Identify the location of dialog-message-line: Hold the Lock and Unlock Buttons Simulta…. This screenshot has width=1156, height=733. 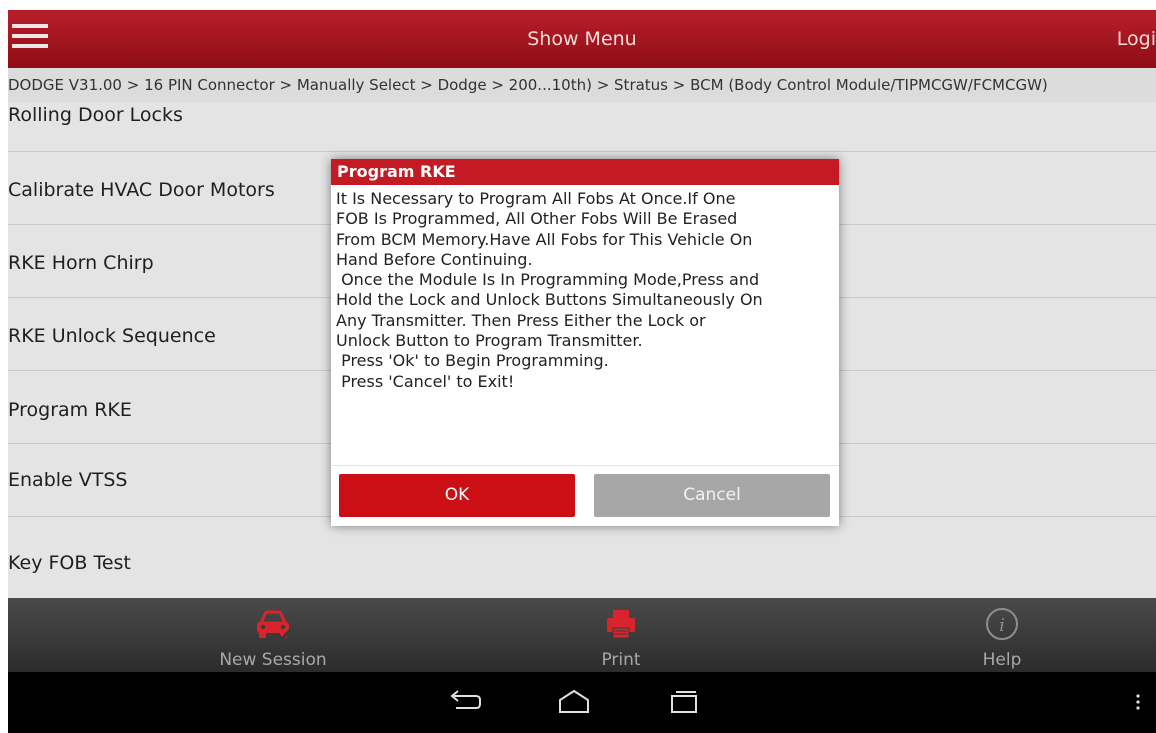
(549, 300).